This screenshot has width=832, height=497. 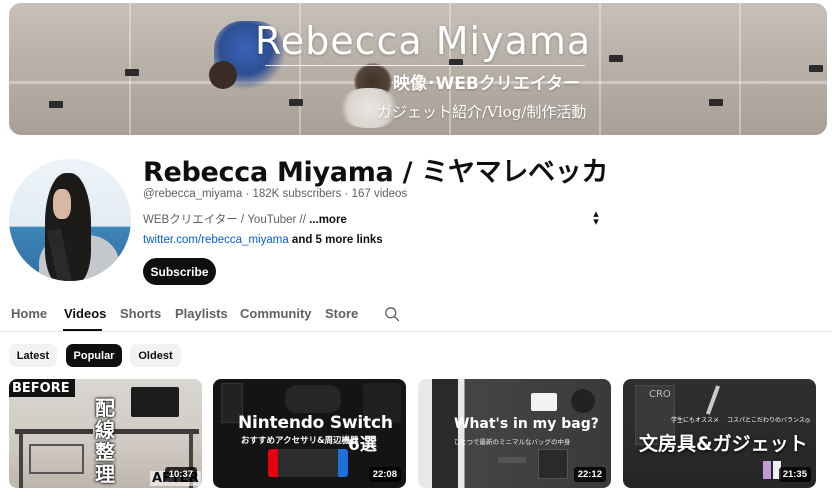 What do you see at coordinates (82, 330) in the screenshot?
I see `active-tab-indicator` at bounding box center [82, 330].